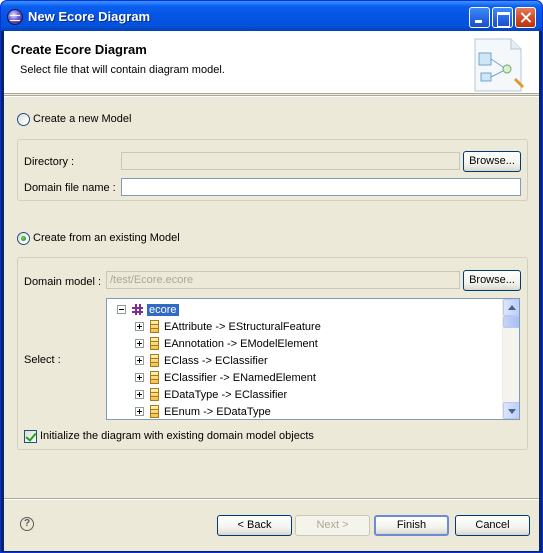  What do you see at coordinates (510, 359) in the screenshot?
I see `tree-vertical-scrollbar` at bounding box center [510, 359].